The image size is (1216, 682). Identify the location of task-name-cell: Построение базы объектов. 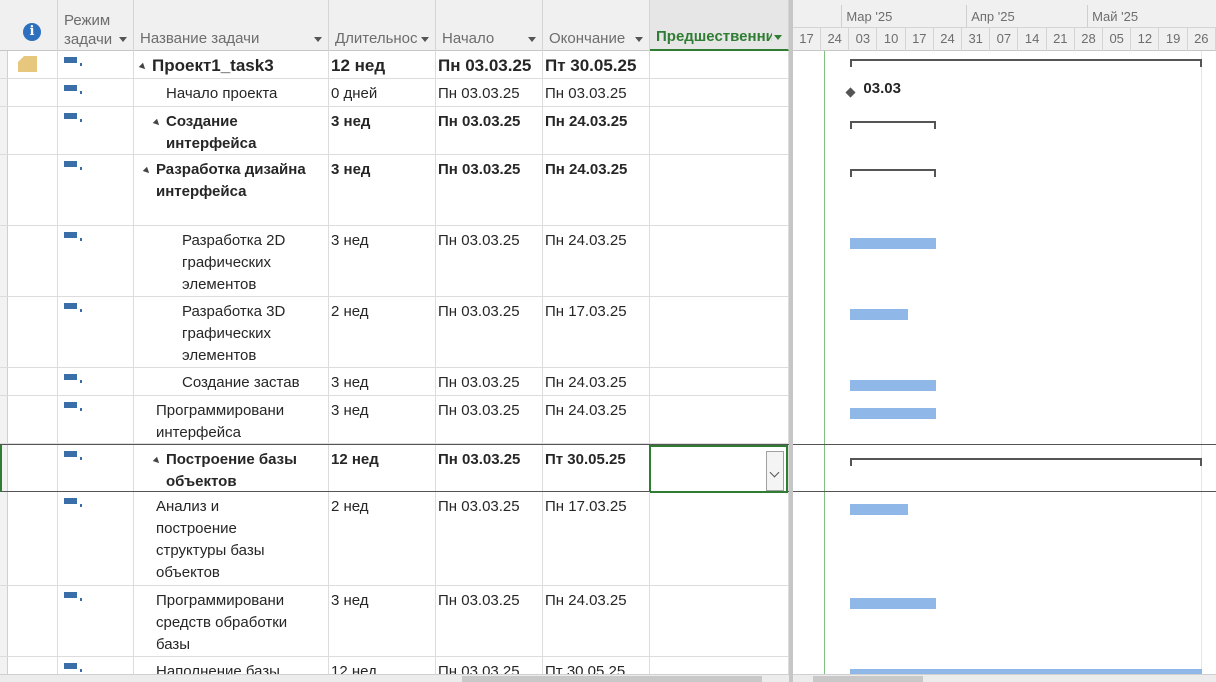
(231, 468).